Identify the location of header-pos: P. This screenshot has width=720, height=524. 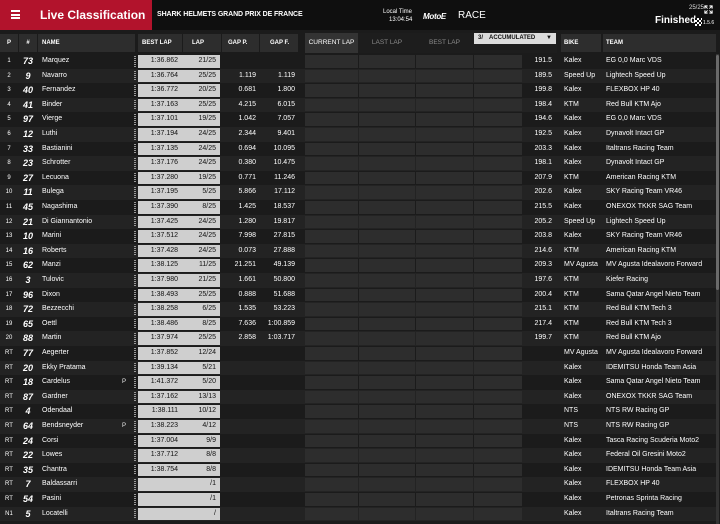
(9, 43).